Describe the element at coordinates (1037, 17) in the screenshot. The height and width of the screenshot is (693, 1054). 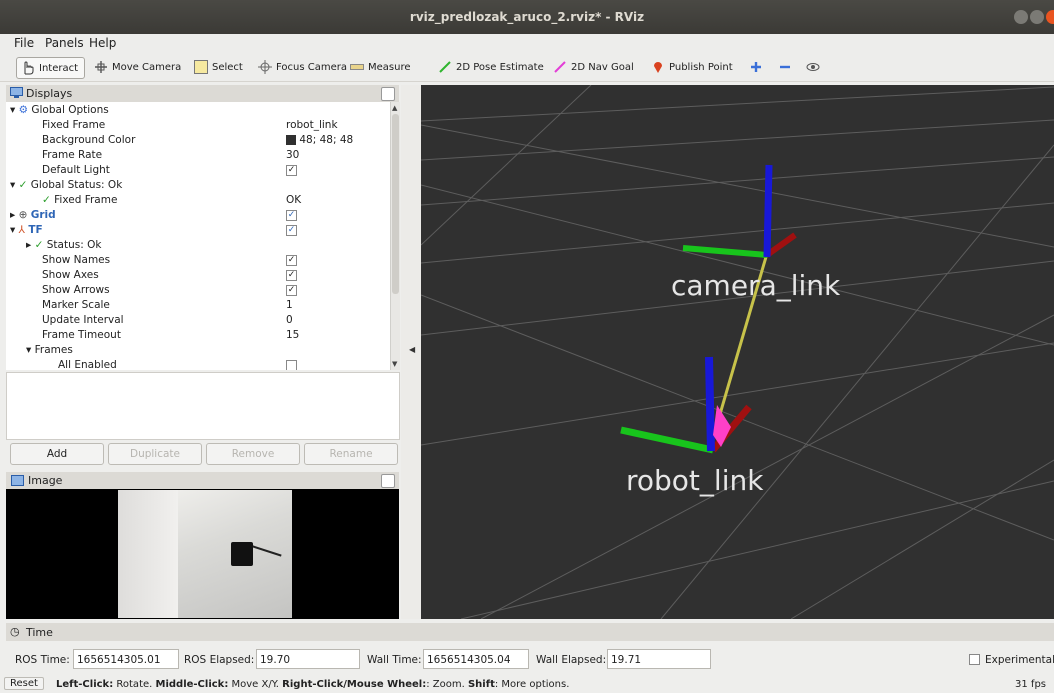
I see `maximize-button` at that location.